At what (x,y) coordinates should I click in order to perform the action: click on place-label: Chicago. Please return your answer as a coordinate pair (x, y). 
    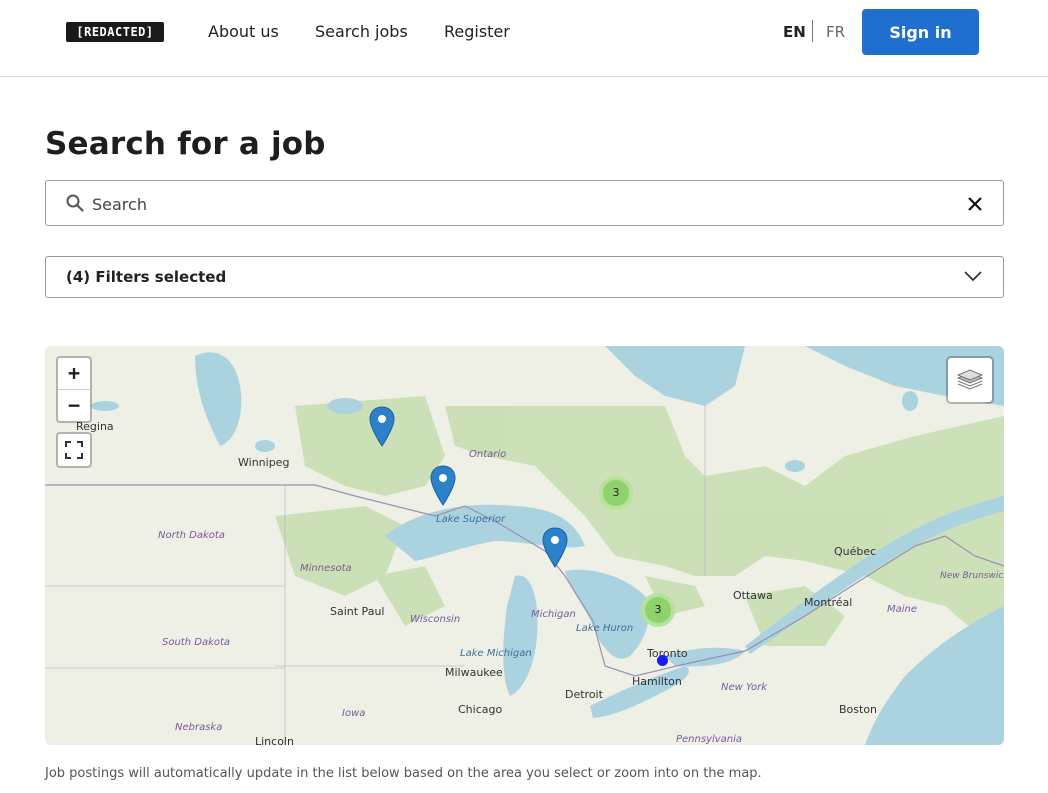
    Looking at the image, I should click on (480, 709).